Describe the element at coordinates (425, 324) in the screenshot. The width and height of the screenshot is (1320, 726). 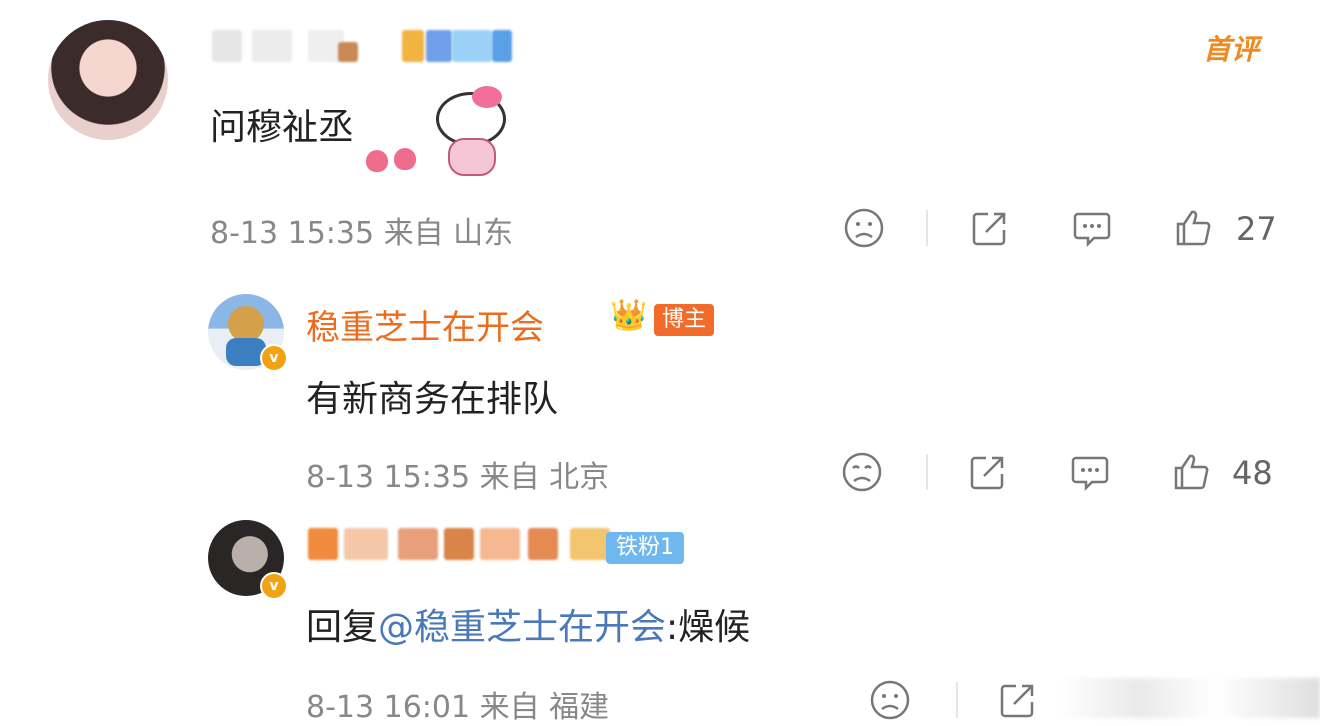
I see `username: 稳重芝士在开会` at that location.